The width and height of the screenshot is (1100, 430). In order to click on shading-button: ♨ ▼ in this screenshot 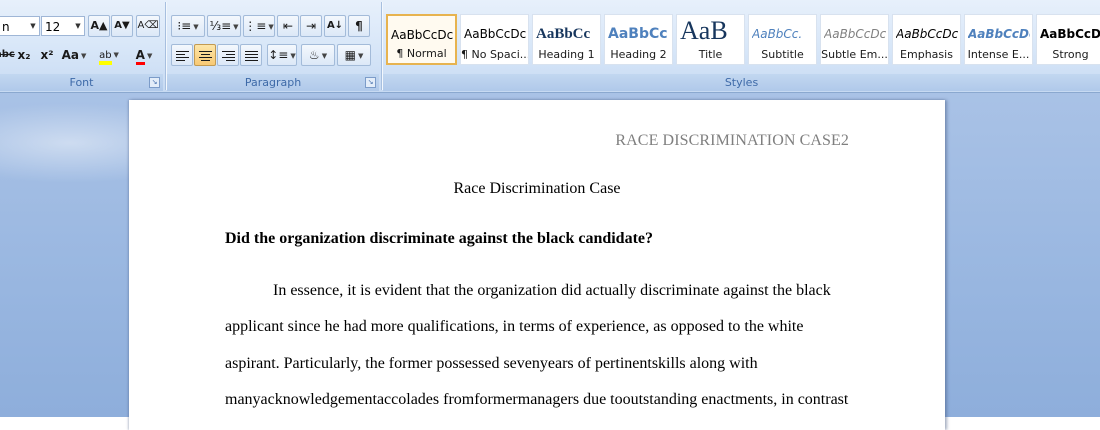, I will do `click(318, 55)`.